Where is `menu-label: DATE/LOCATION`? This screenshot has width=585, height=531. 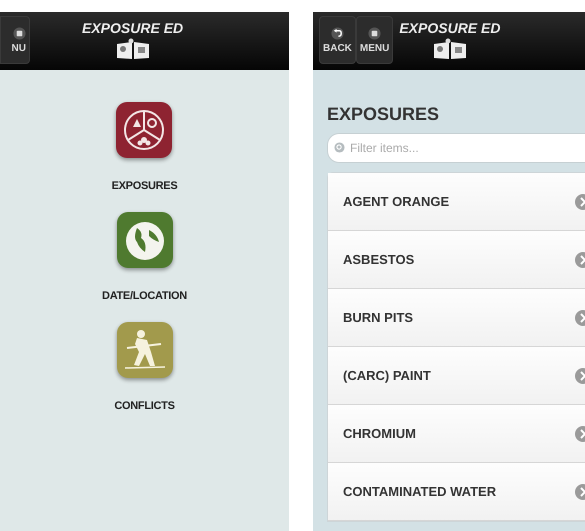
menu-label: DATE/LOCATION is located at coordinates (144, 296).